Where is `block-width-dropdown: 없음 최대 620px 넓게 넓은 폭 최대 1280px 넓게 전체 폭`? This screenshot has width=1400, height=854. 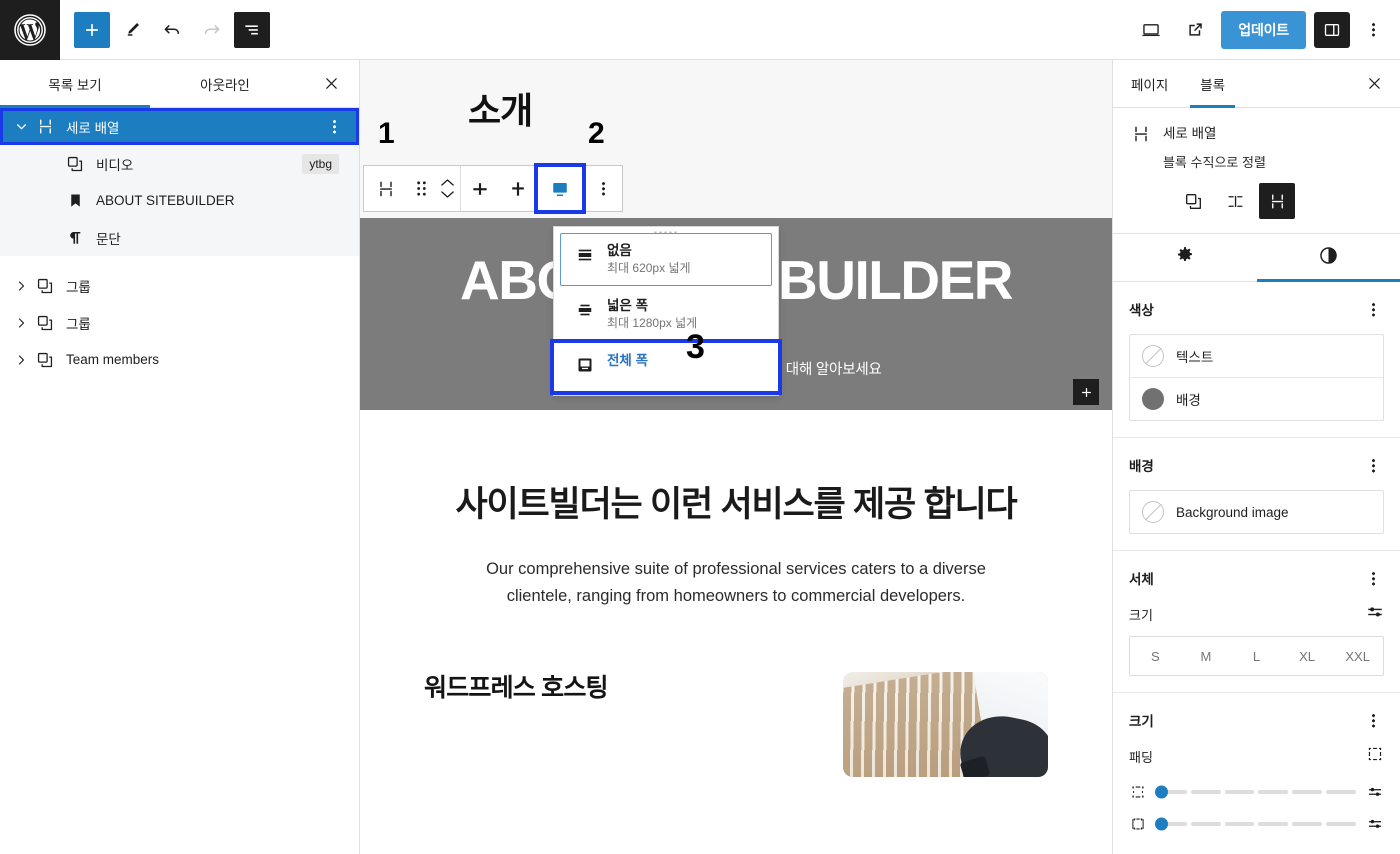
block-width-dropdown: 없음 최대 620px 넓게 넓은 폭 최대 1280px 넓게 전체 폭 is located at coordinates (666, 311).